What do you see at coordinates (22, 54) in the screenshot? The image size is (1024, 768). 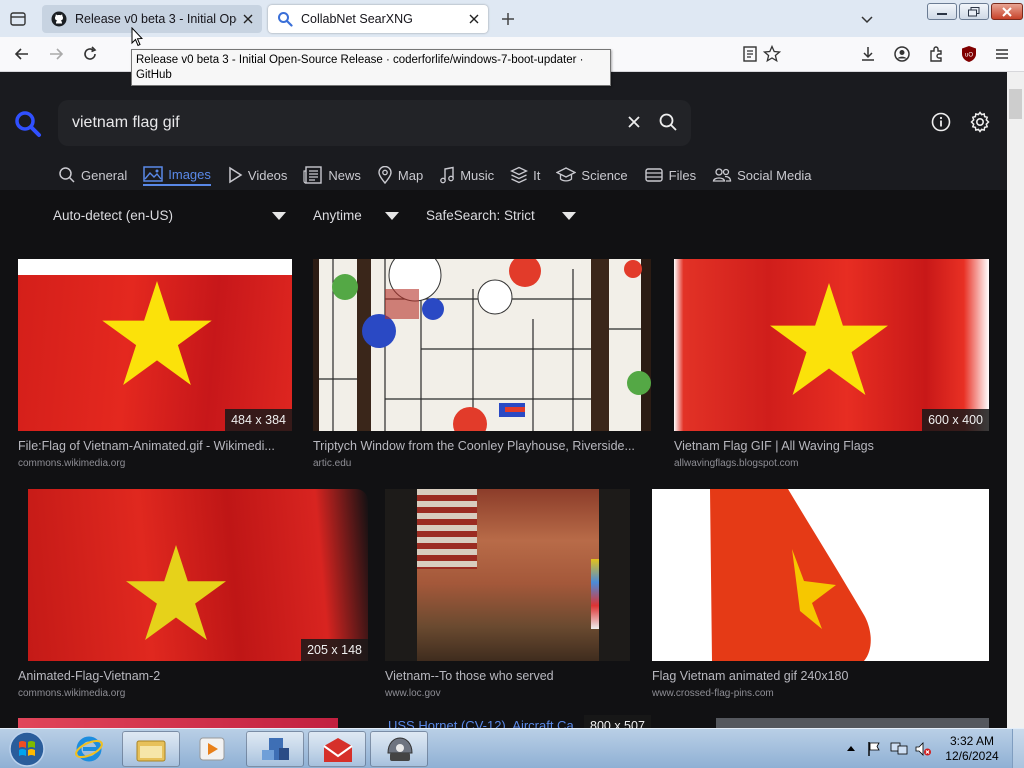 I see `back-arrow-icon` at bounding box center [22, 54].